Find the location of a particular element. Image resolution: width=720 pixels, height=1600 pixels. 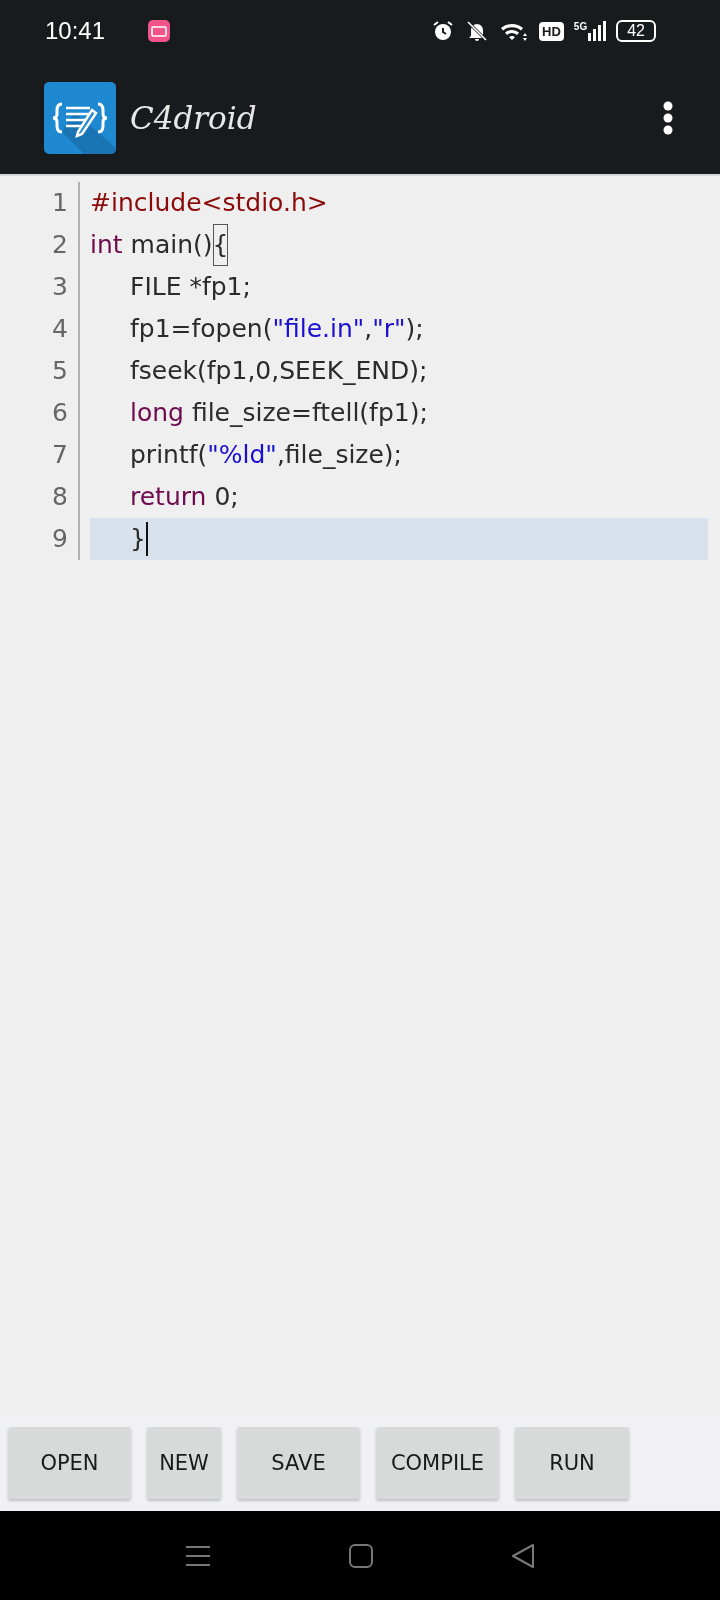

network-type: 5G is located at coordinates (580, 26).